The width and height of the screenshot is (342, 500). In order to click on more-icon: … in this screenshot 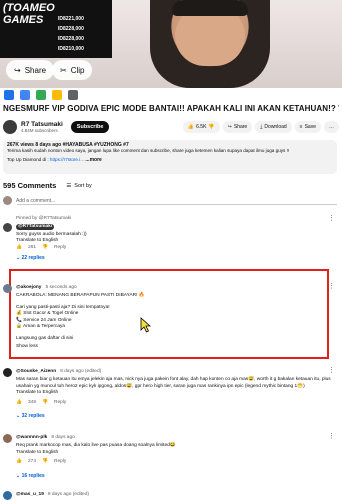, I will do `click(331, 127)`.